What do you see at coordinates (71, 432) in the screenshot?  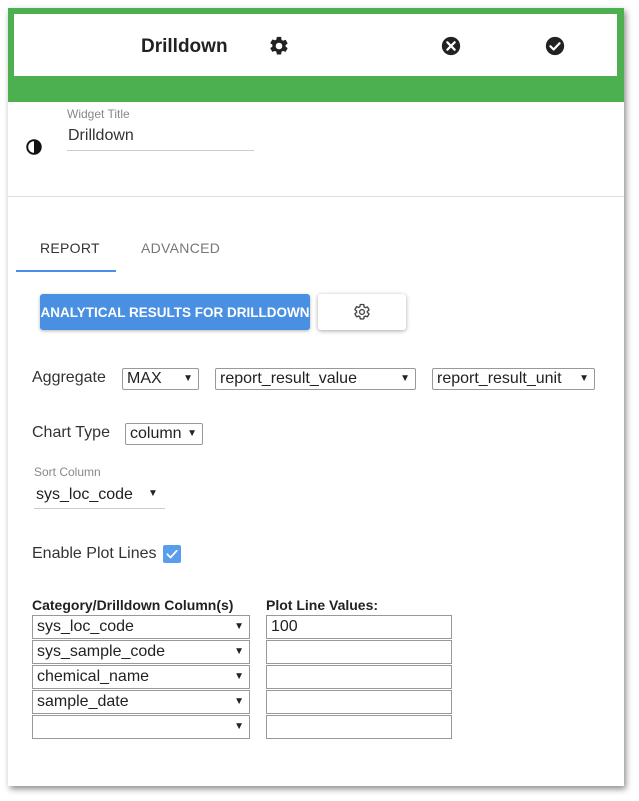 I see `chart-type-label: Chart Type` at bounding box center [71, 432].